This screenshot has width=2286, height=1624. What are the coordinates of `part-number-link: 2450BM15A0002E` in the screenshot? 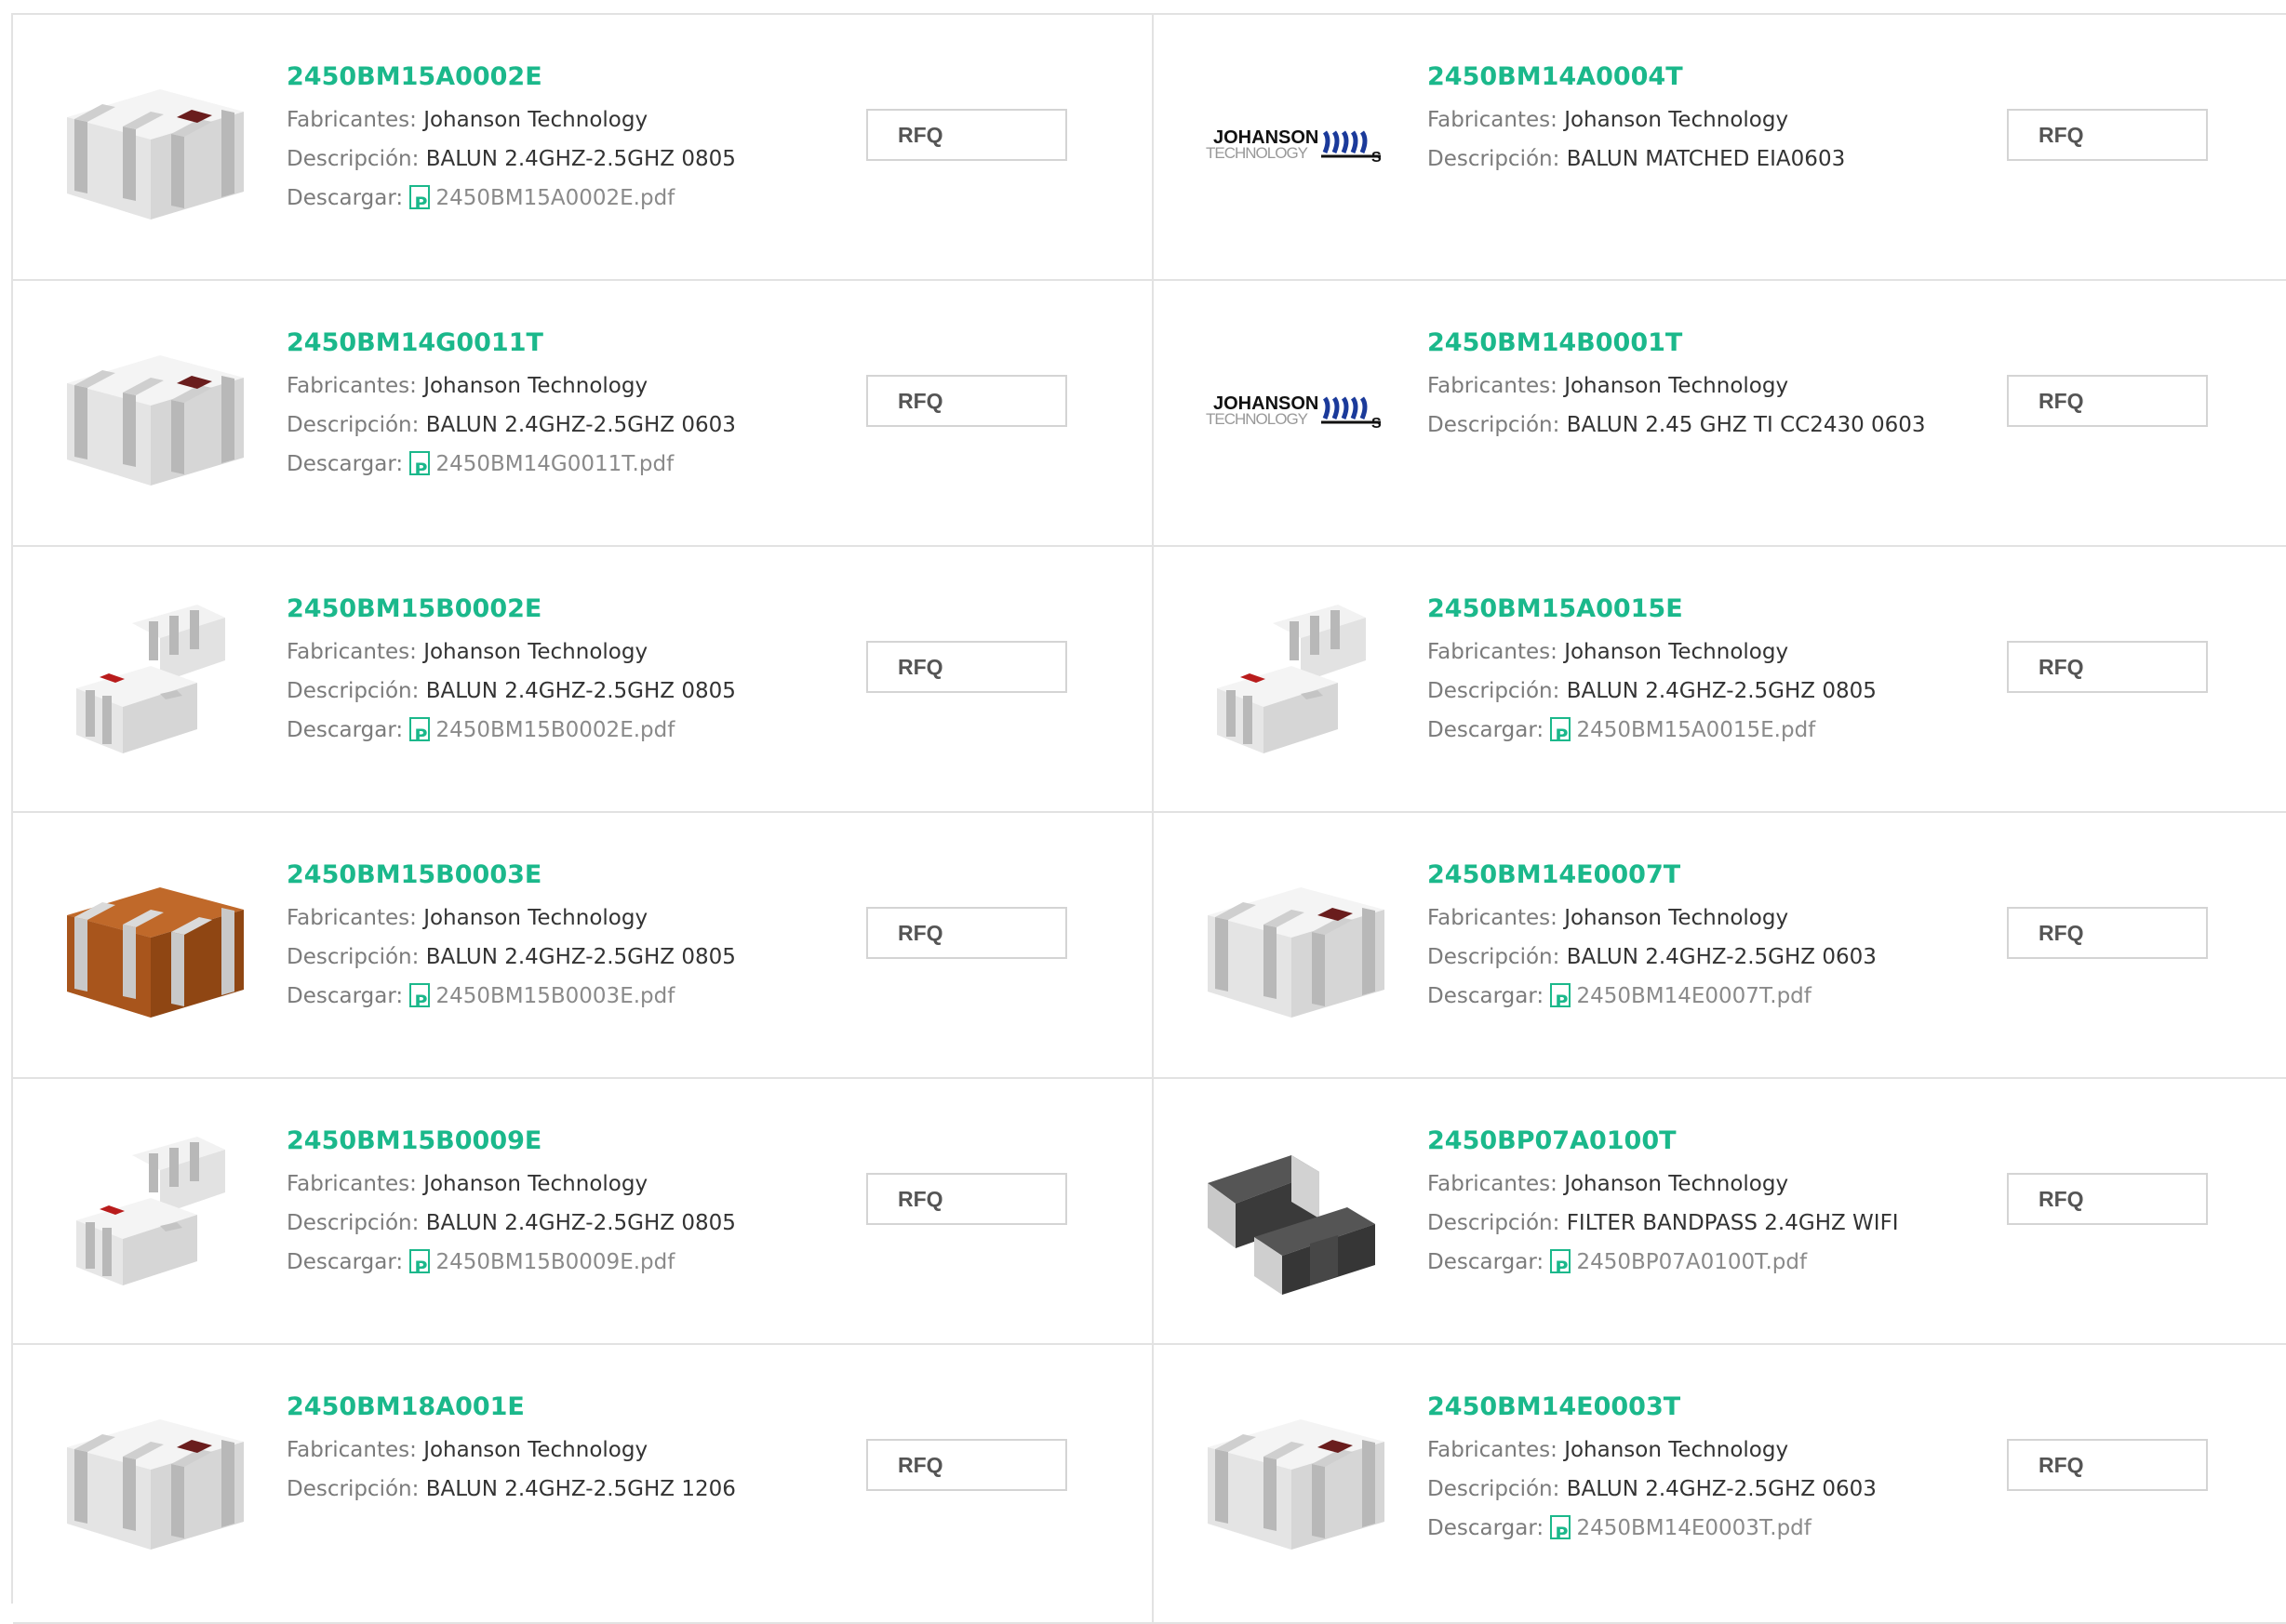 It's located at (575, 77).